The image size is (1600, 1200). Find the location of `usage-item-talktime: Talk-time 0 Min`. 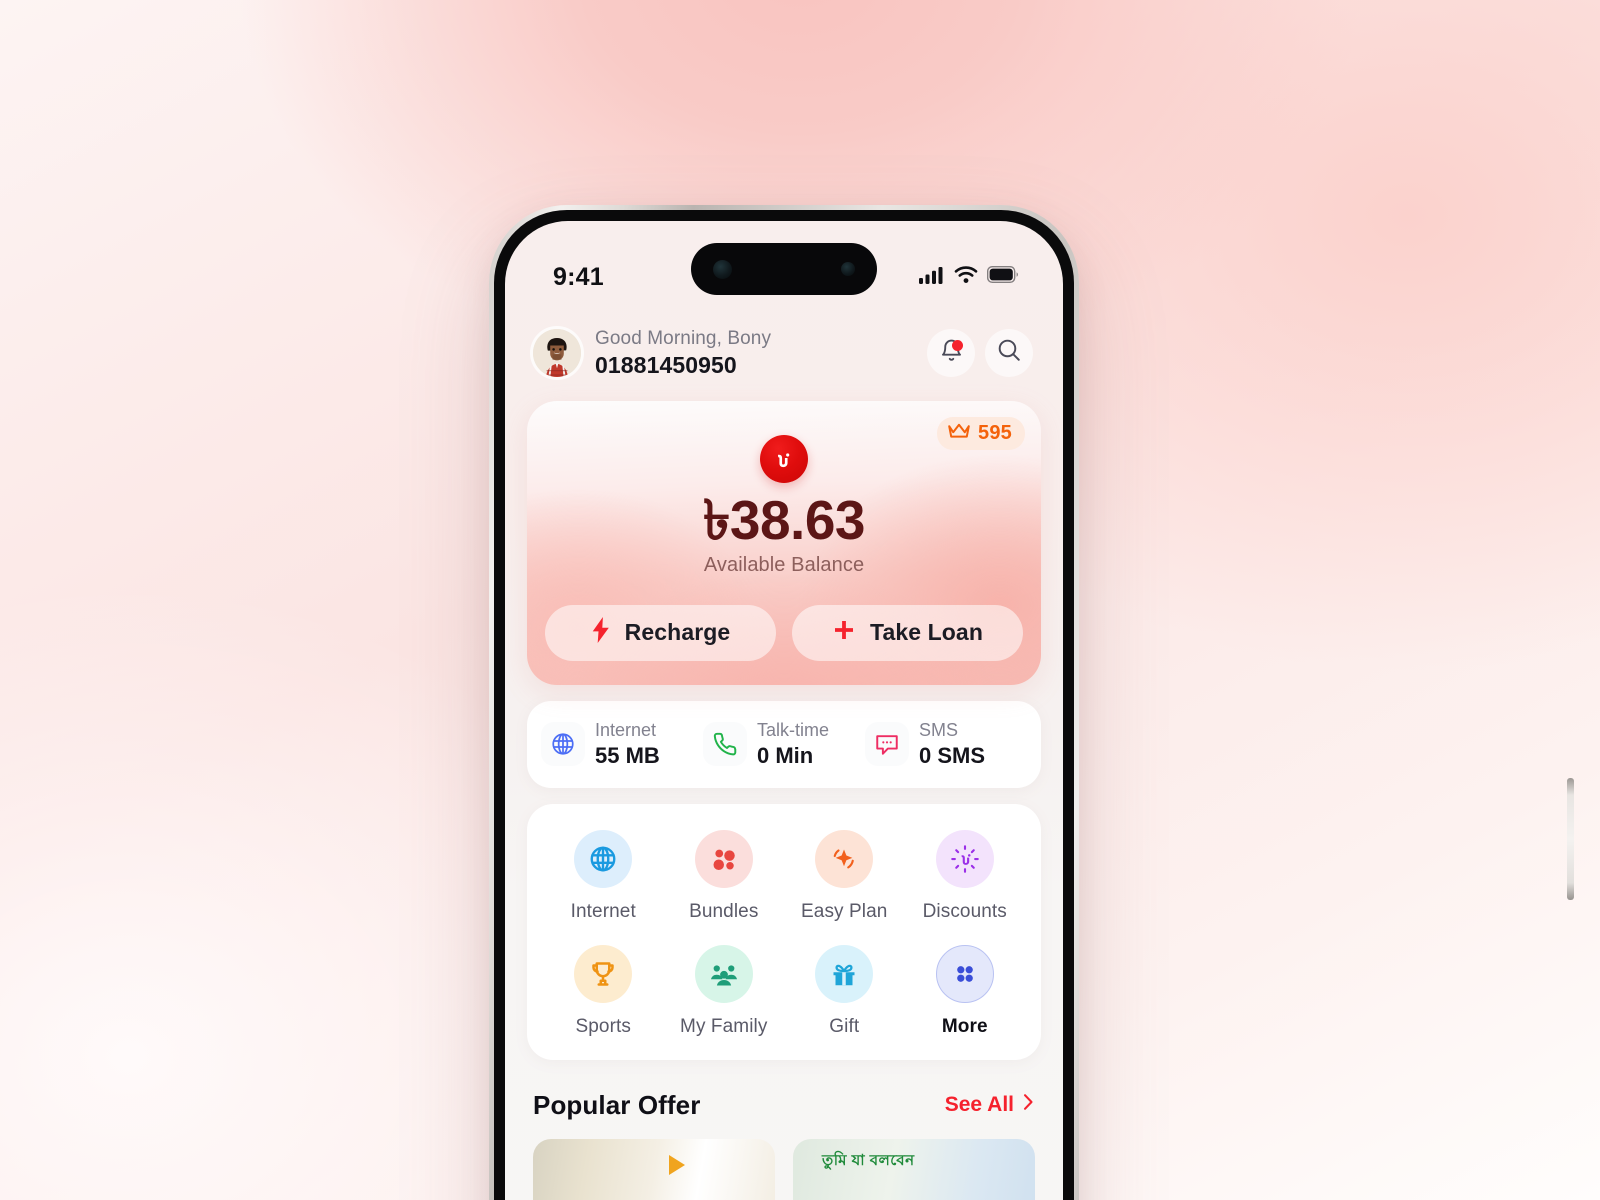

usage-item-talktime: Talk-time 0 Min is located at coordinates (784, 744).